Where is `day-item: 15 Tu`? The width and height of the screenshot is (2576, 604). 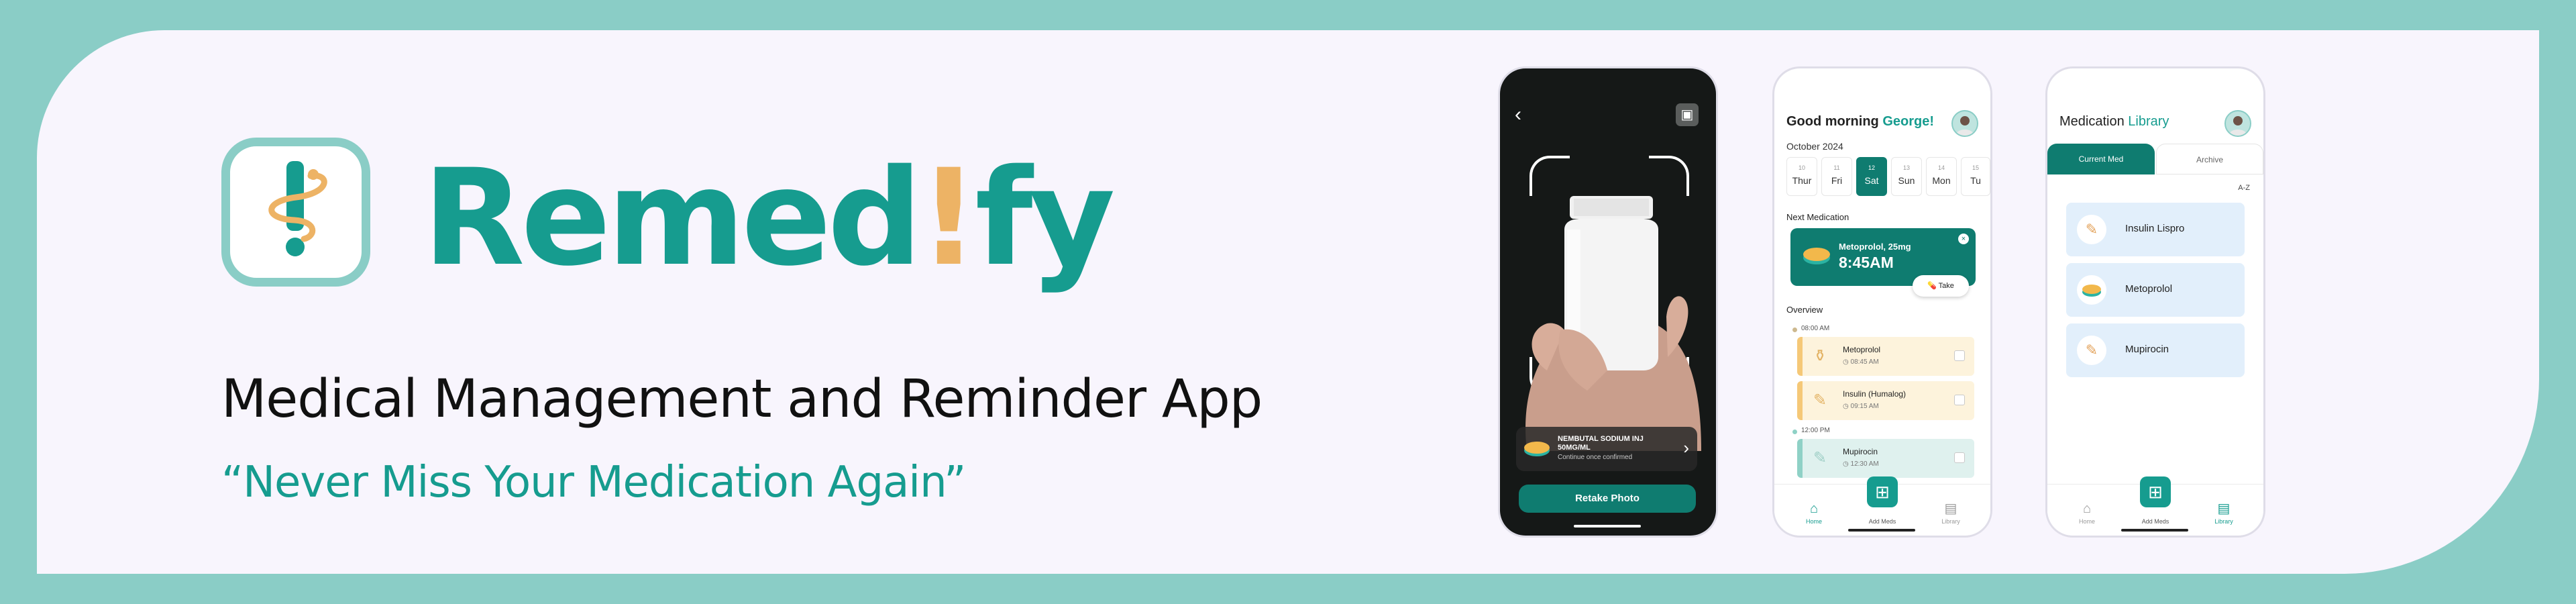 day-item: 15 Tu is located at coordinates (1975, 176).